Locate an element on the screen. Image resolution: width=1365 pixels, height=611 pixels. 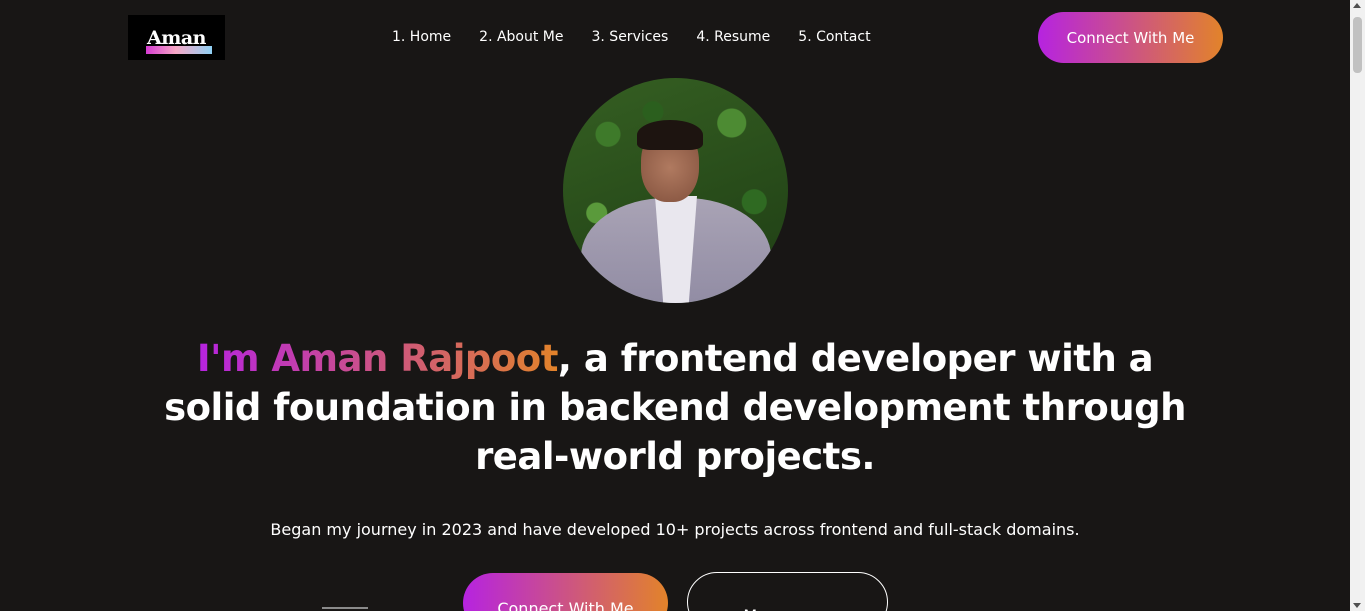
nav-item-home: 1. Home is located at coordinates (421, 37).